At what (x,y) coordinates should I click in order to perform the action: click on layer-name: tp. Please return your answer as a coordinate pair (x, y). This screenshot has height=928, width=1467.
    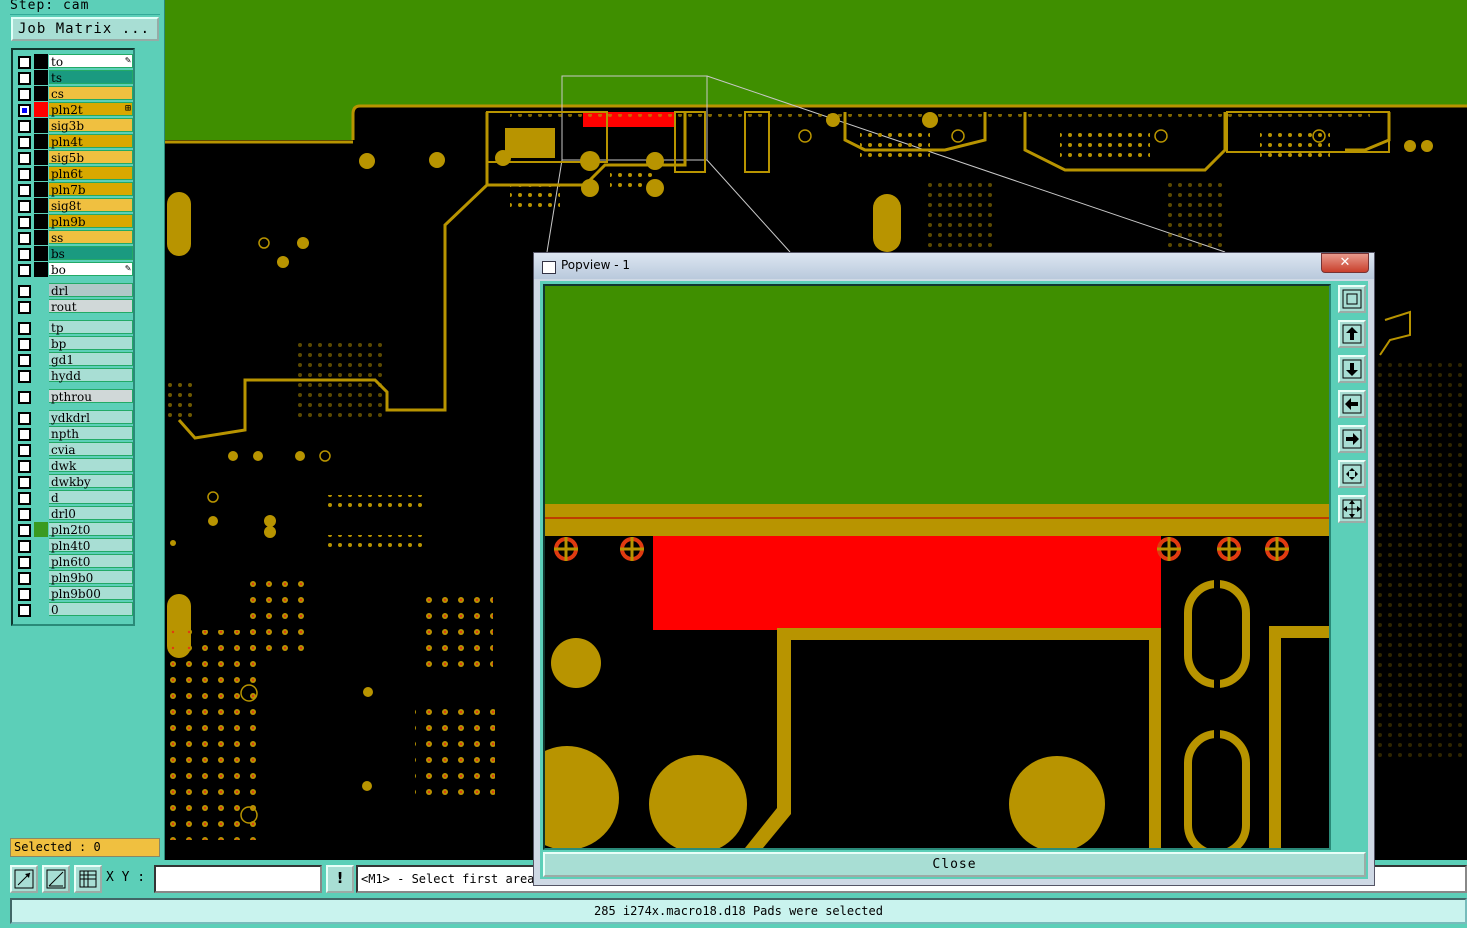
    Looking at the image, I should click on (91, 327).